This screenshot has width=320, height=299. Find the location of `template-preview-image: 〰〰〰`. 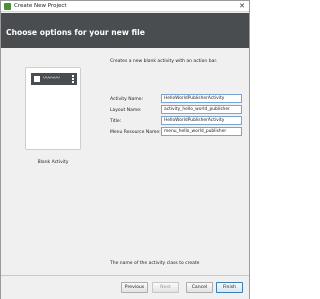

template-preview-image: 〰〰〰 is located at coordinates (53, 108).